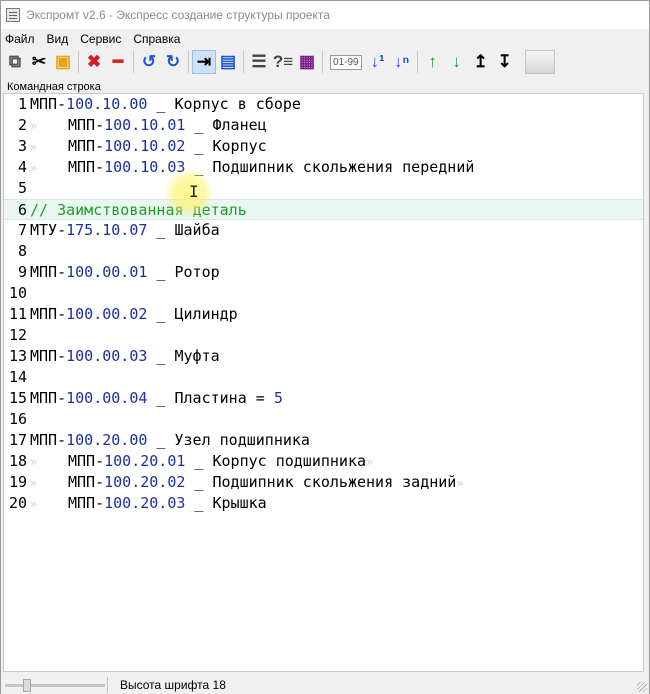  Describe the element at coordinates (228, 440) in the screenshot. I see `code-text: _ Узел подшипника` at that location.